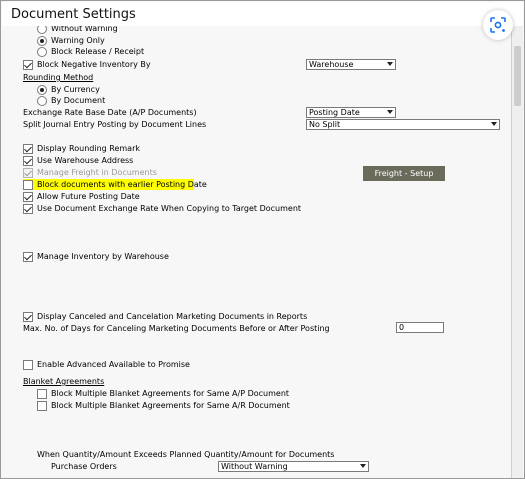 This screenshot has width=525, height=479. What do you see at coordinates (404, 173) in the screenshot?
I see `freight-setup-button: Freight - Setup` at bounding box center [404, 173].